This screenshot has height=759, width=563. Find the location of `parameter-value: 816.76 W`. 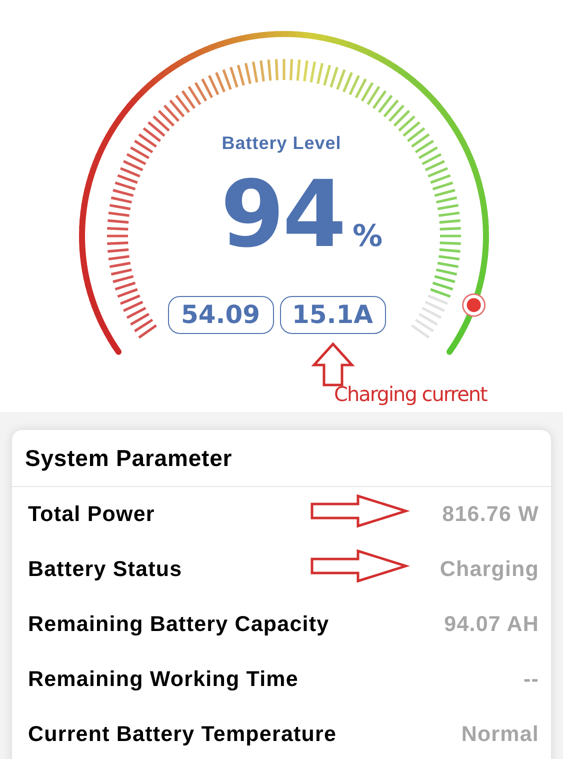

parameter-value: 816.76 W is located at coordinates (490, 514).